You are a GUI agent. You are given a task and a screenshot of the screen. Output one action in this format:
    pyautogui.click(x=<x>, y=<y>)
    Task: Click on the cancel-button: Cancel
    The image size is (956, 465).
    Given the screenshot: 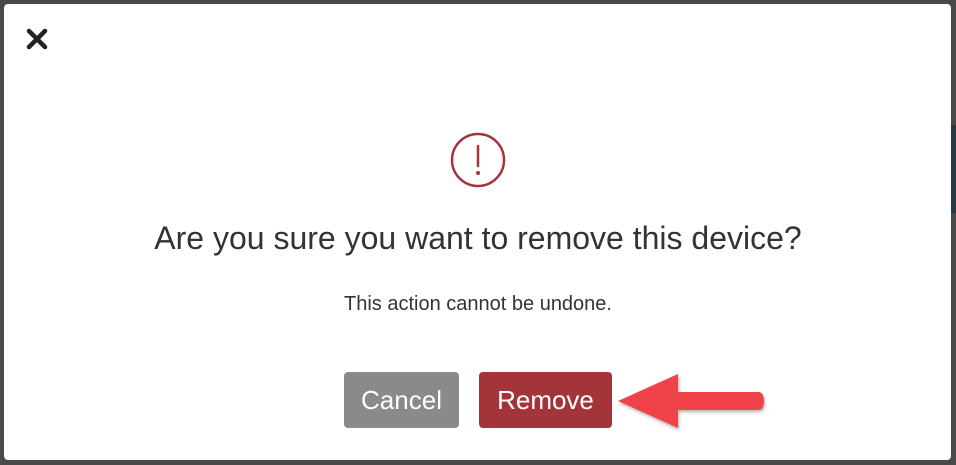 What is the action you would take?
    pyautogui.click(x=401, y=400)
    